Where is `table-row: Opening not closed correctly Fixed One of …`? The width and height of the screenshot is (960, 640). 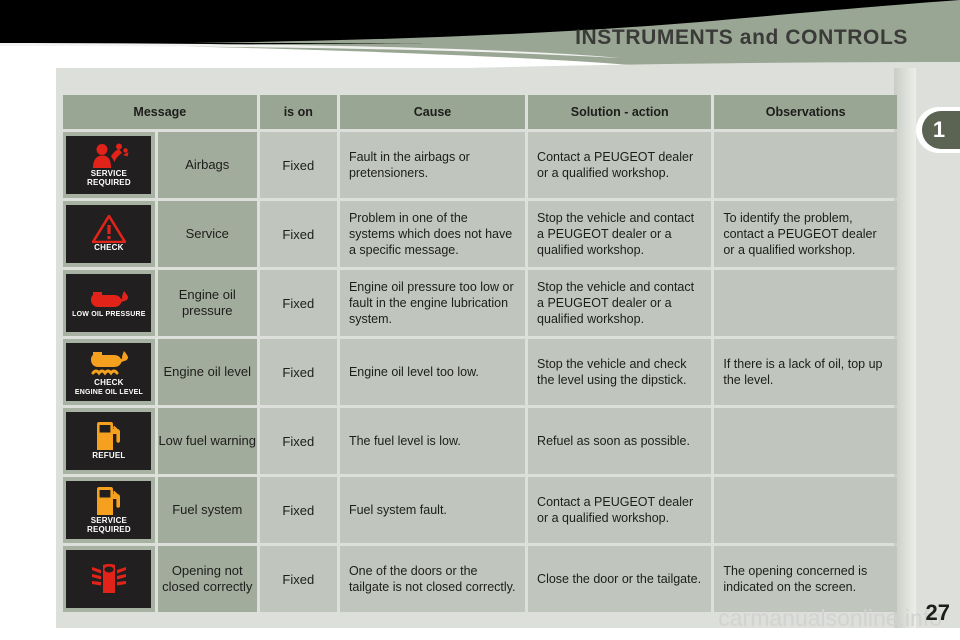
table-row: Opening not closed correctly Fixed One of … is located at coordinates (480, 579).